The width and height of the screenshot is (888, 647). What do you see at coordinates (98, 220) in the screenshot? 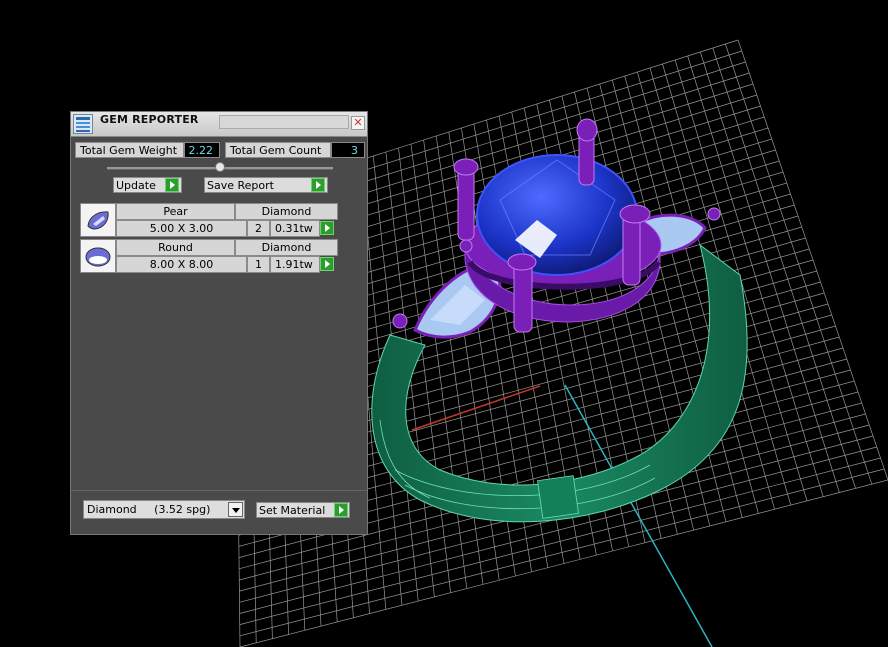
I see `pear-gem-icon` at bounding box center [98, 220].